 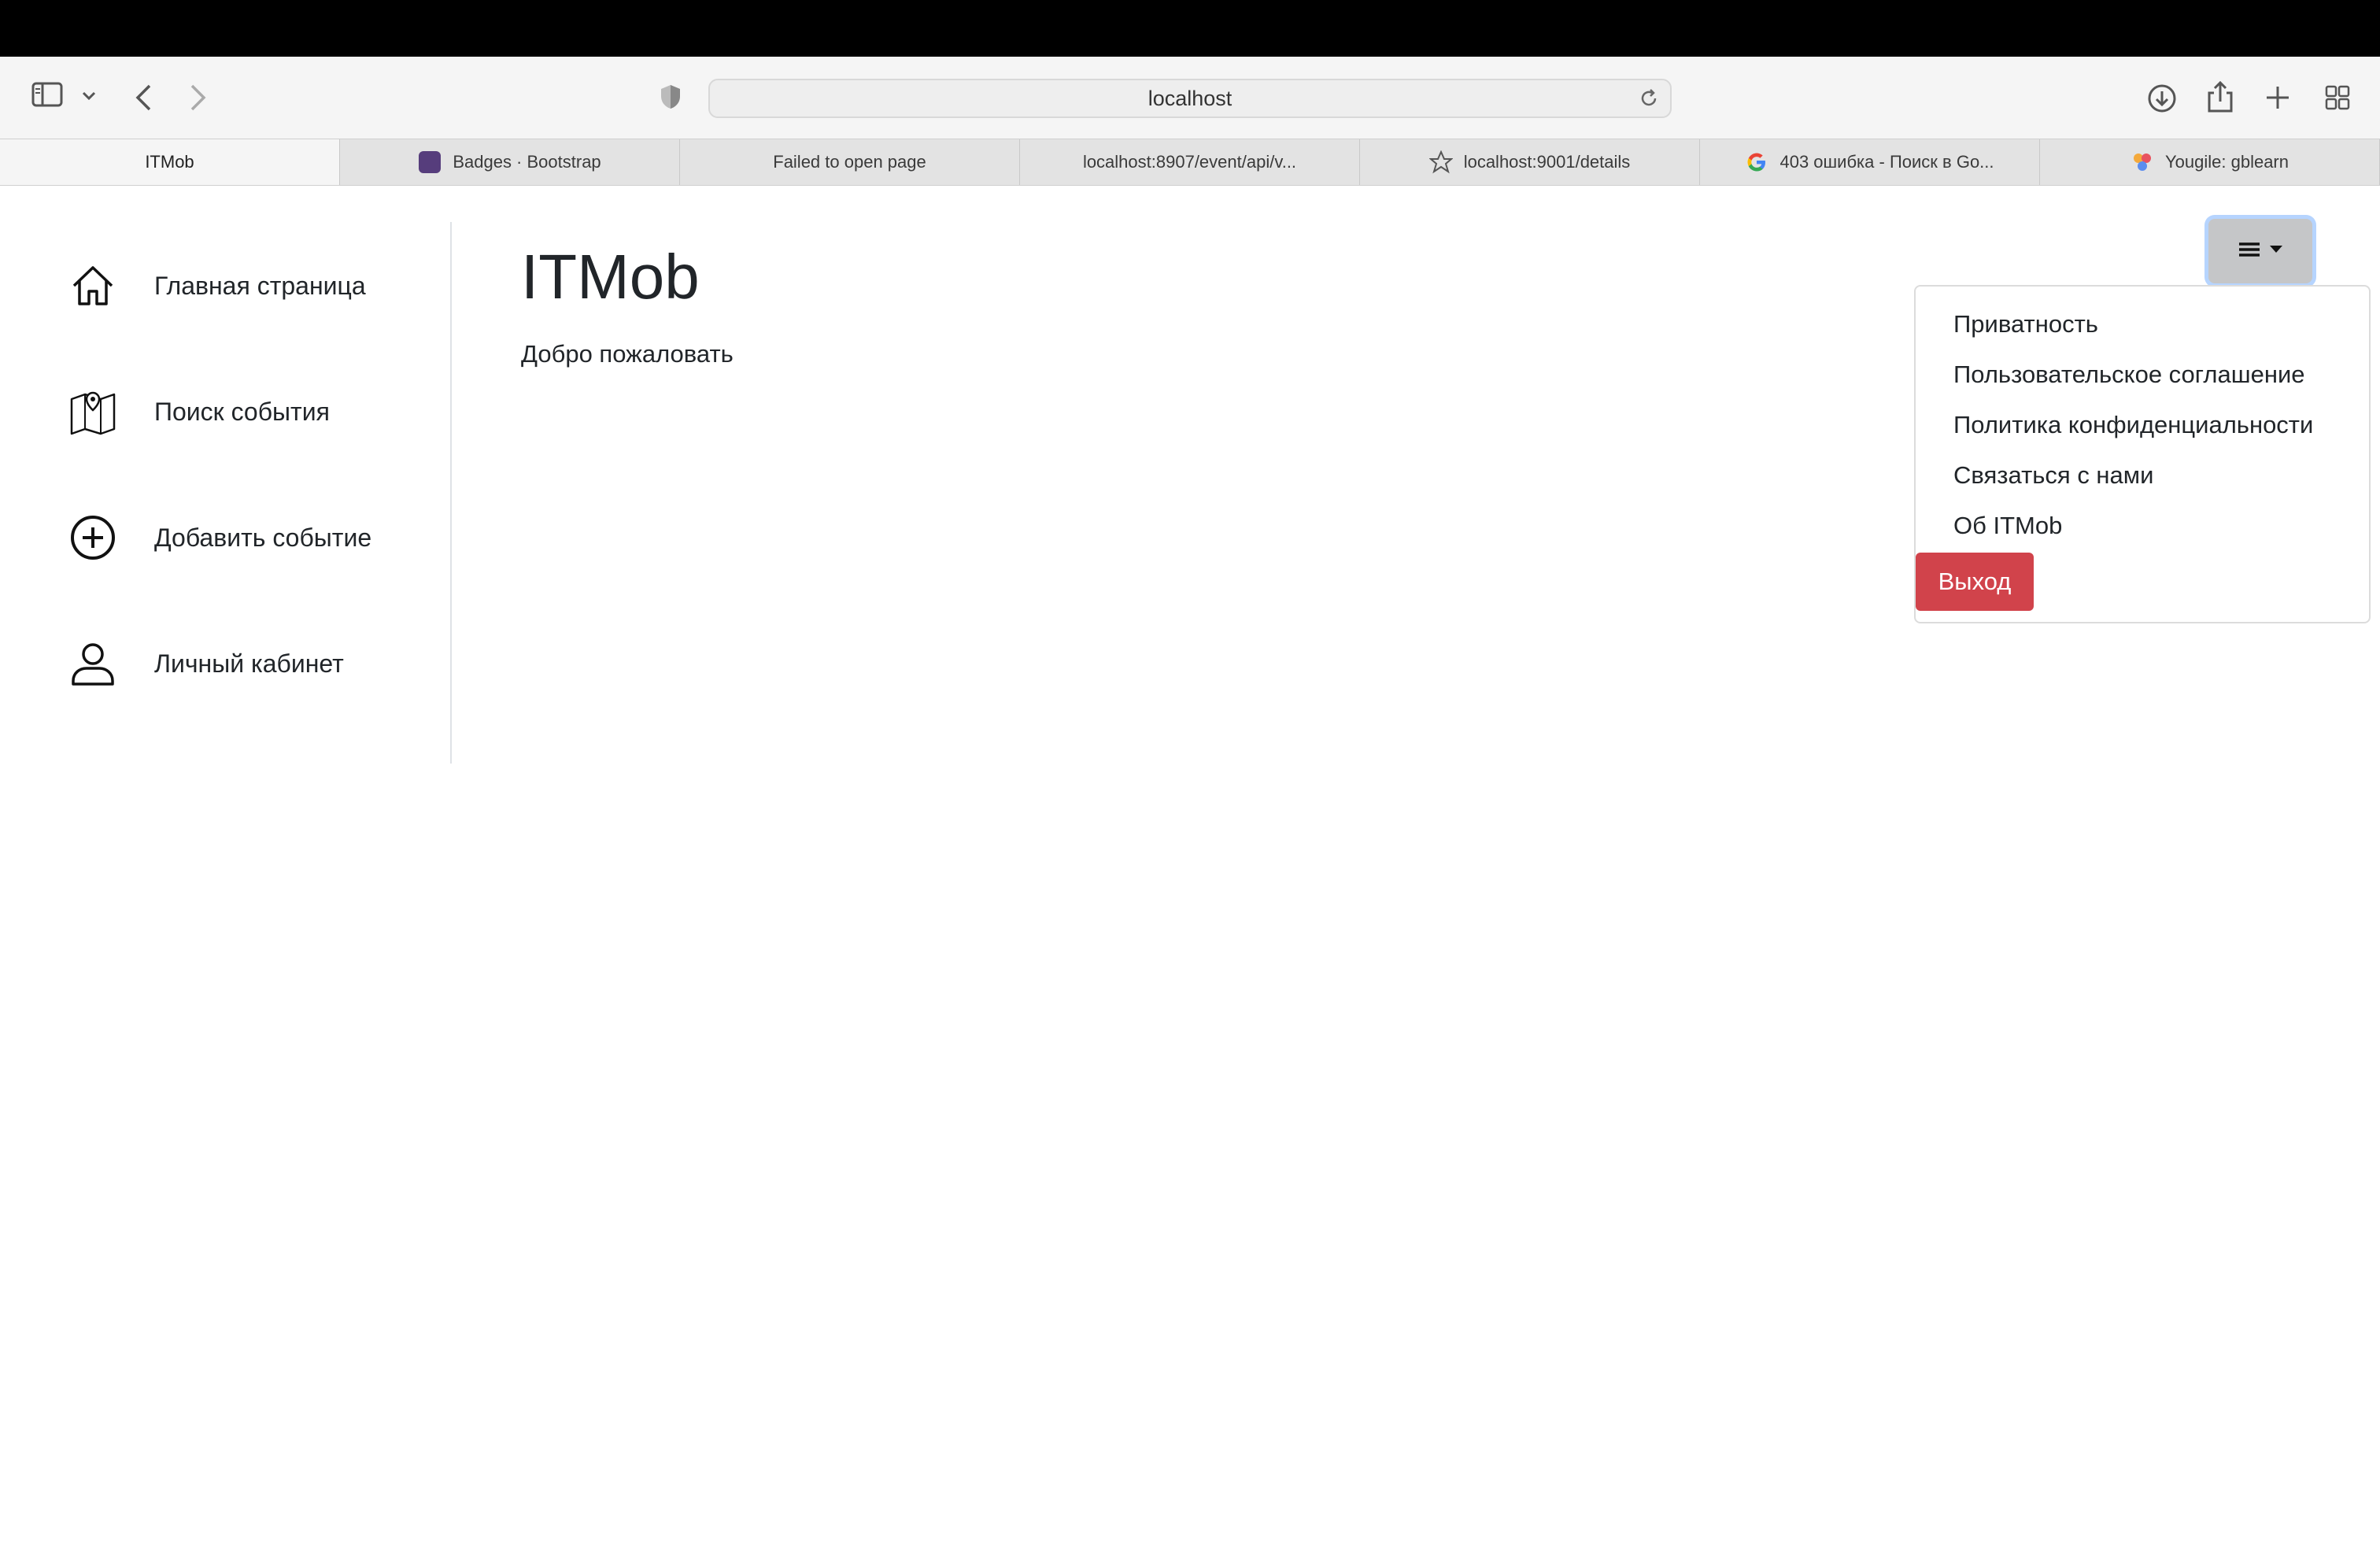 What do you see at coordinates (527, 162) in the screenshot?
I see `tab-label: Badges · Bootstrap` at bounding box center [527, 162].